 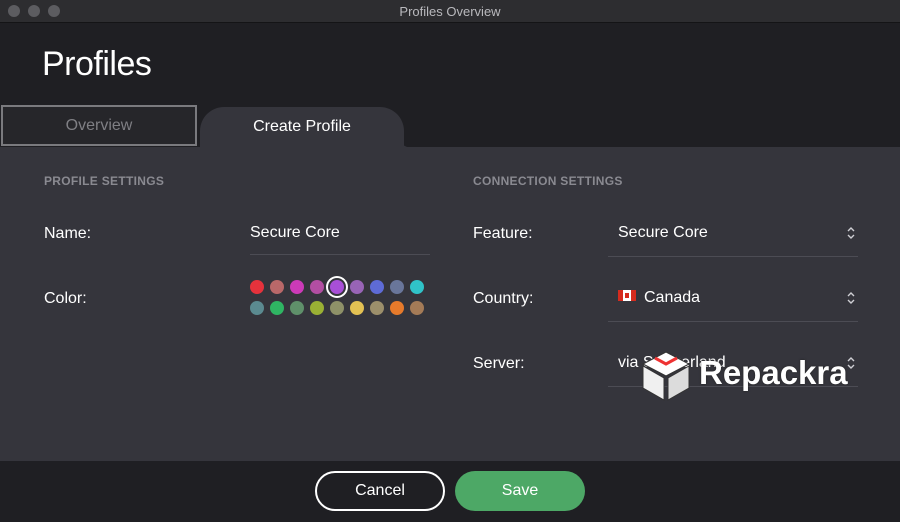 I want to click on title-bar: Profiles Overview, so click(x=450, y=11).